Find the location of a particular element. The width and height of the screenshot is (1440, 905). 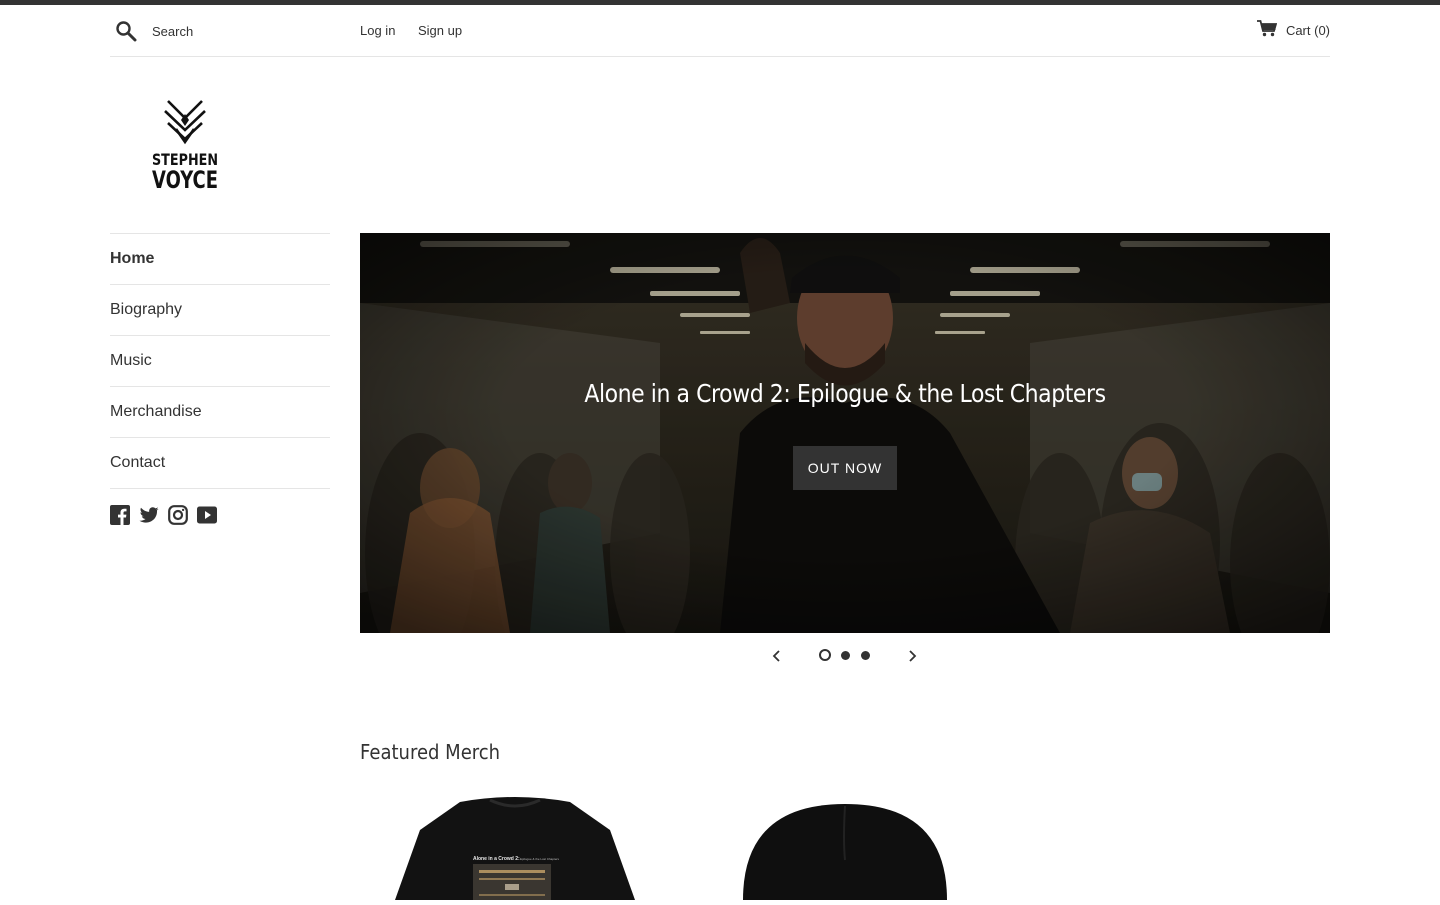

chevron-left-icon is located at coordinates (777, 656).